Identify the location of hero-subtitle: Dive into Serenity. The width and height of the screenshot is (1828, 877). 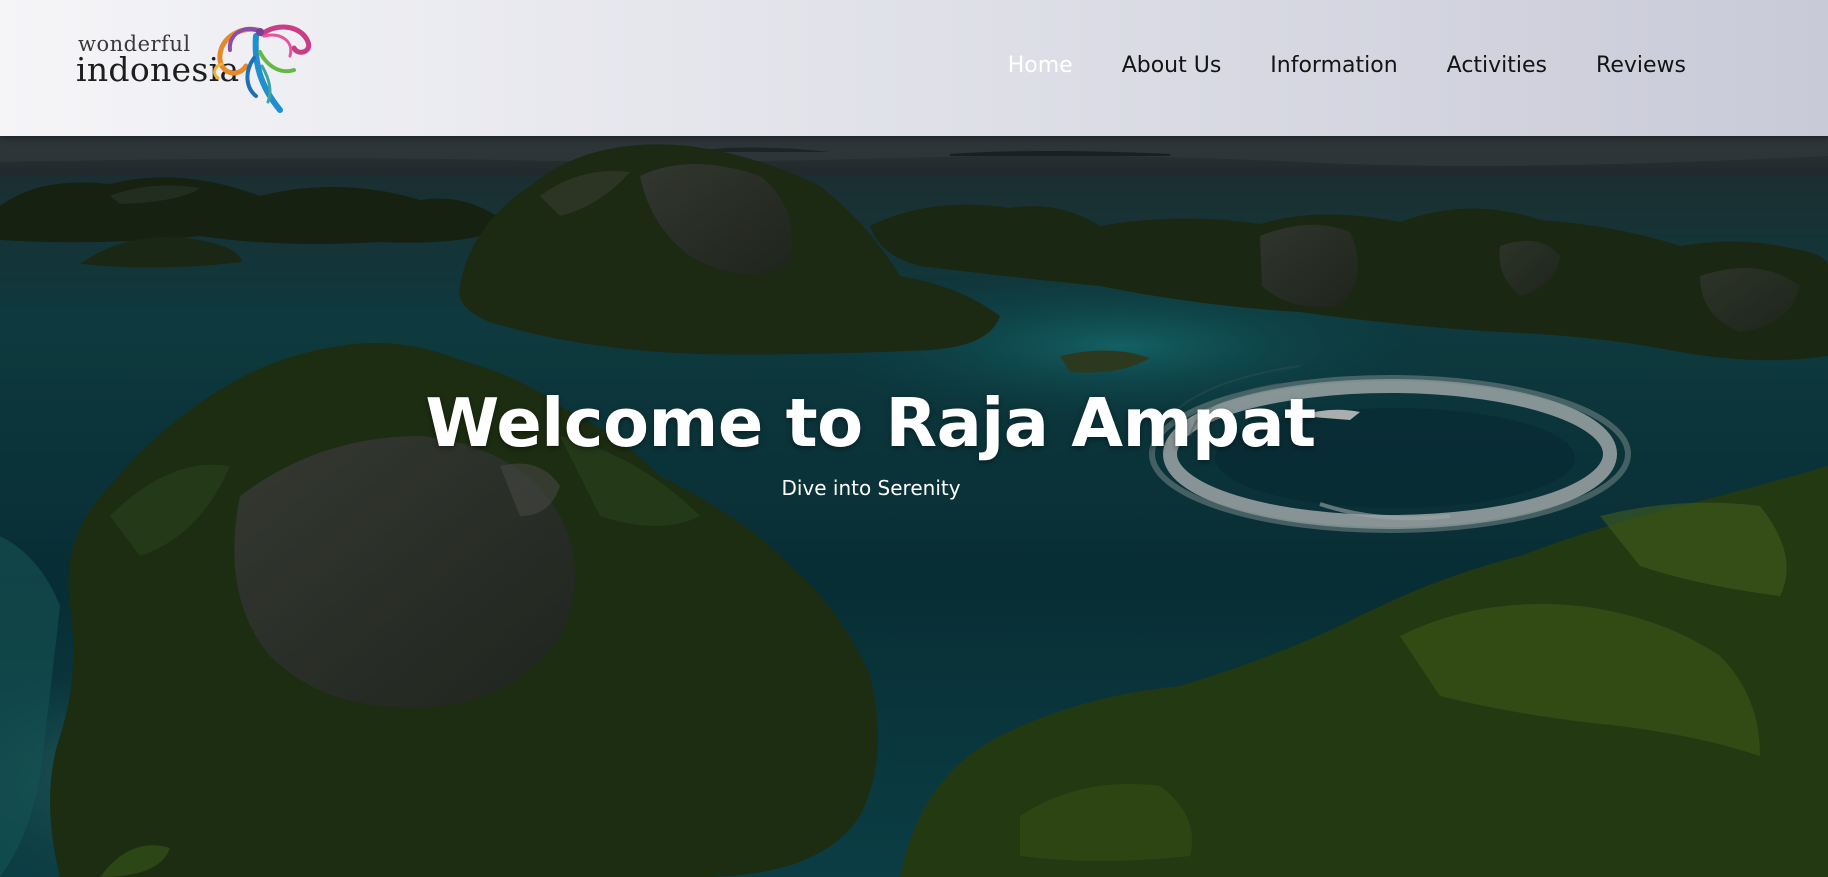
(871, 488).